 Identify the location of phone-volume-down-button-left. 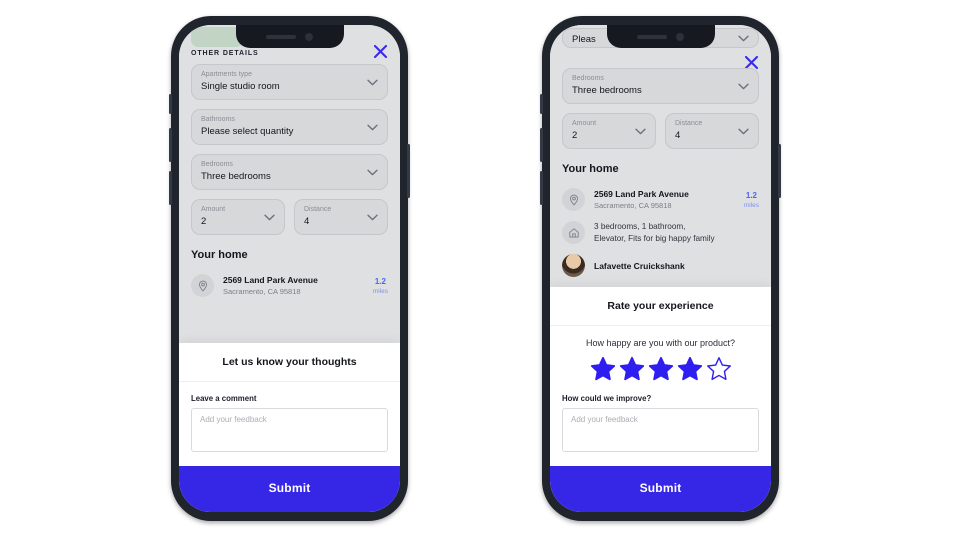
(170, 188).